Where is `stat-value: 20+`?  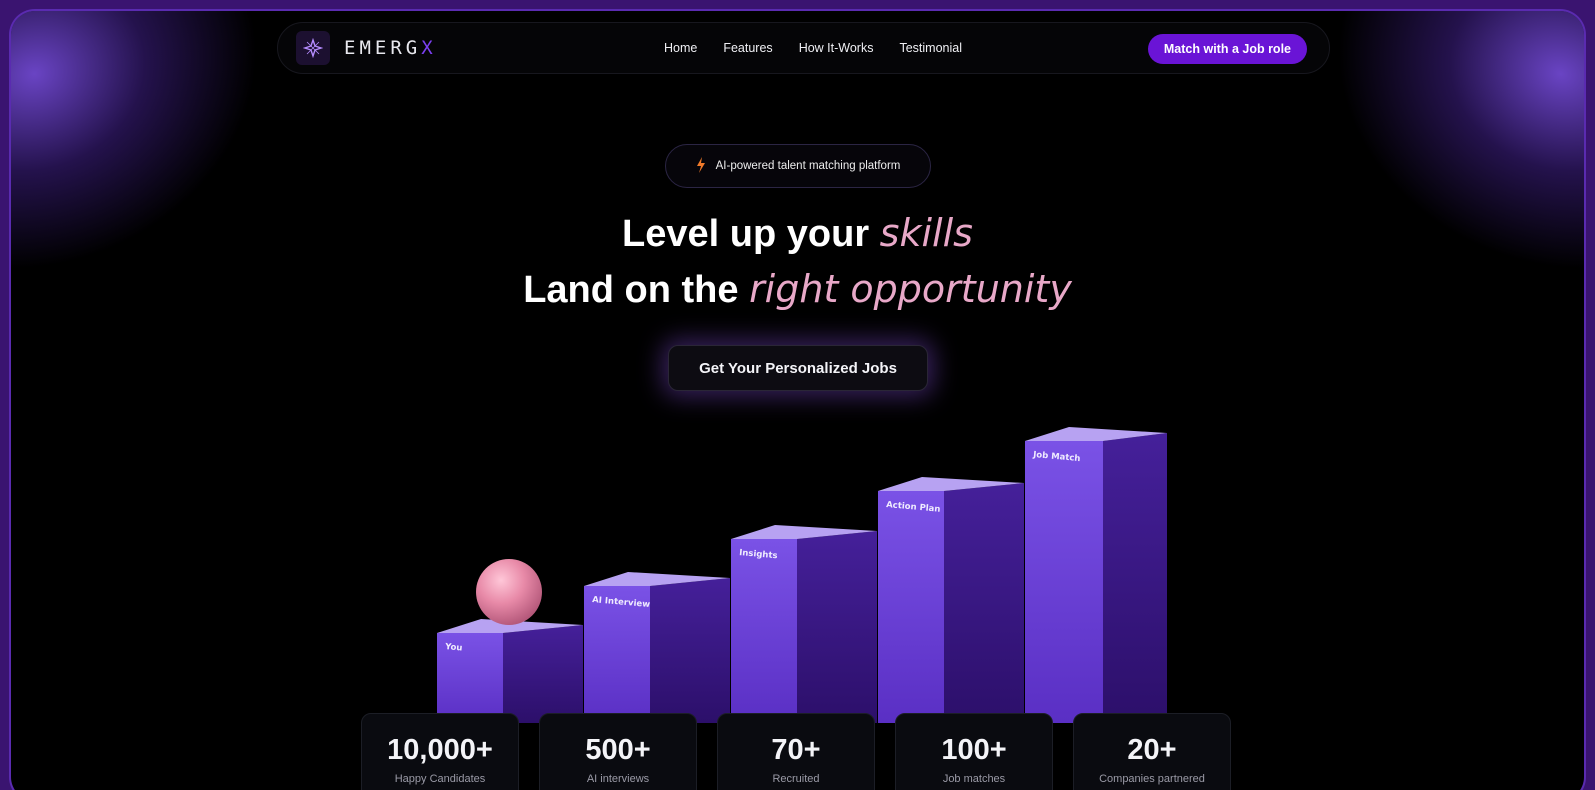 stat-value: 20+ is located at coordinates (1152, 750).